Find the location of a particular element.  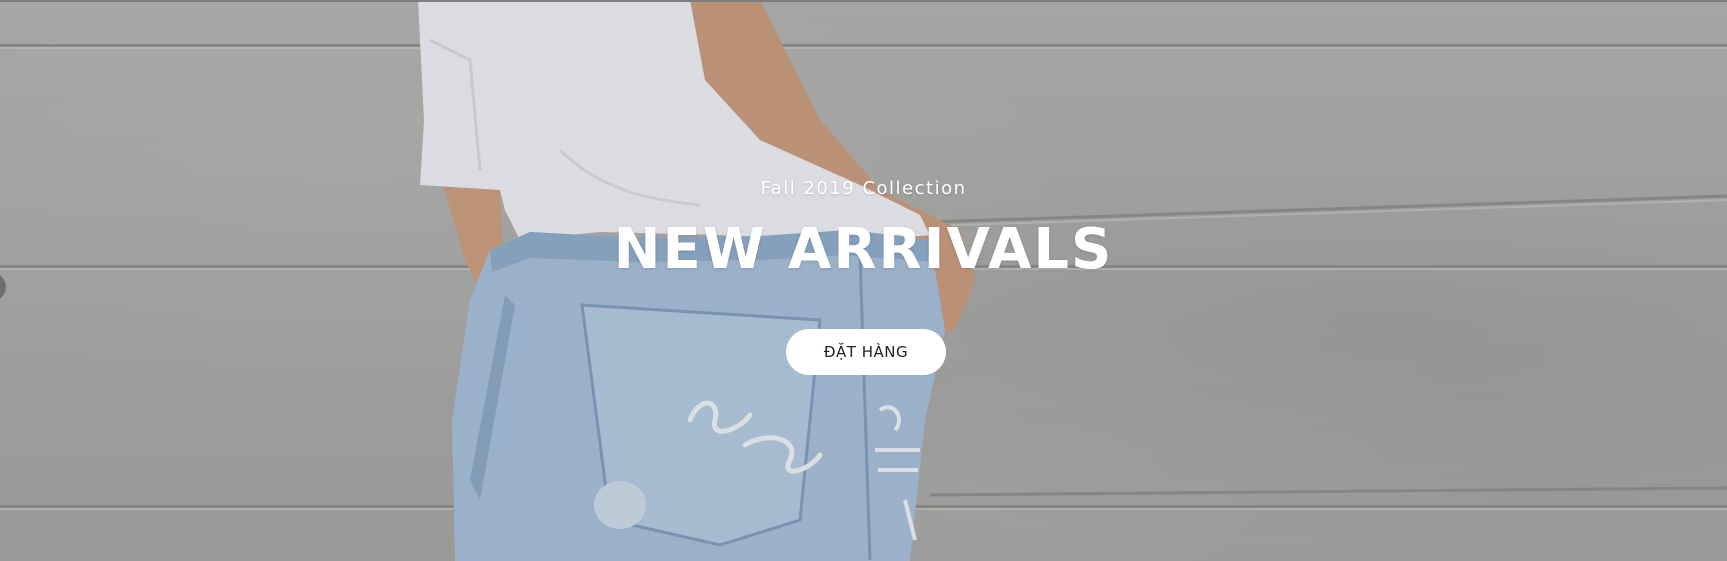

hero-title: NEW ARRIVALS is located at coordinates (863, 249).